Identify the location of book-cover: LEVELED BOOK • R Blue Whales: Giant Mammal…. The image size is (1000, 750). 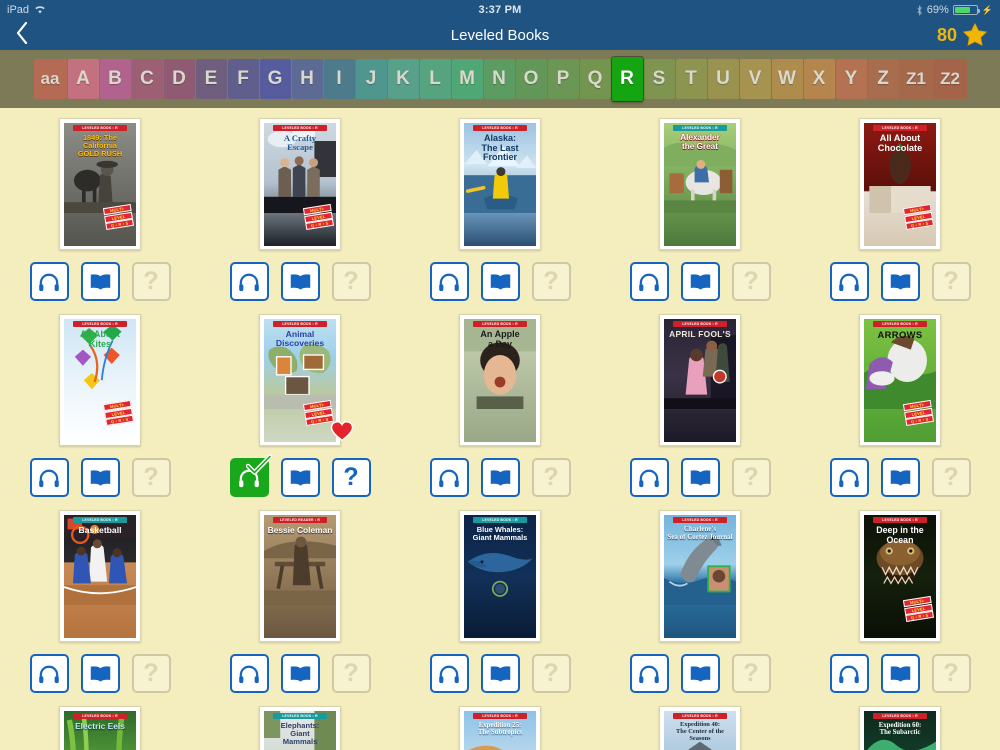
(500, 576).